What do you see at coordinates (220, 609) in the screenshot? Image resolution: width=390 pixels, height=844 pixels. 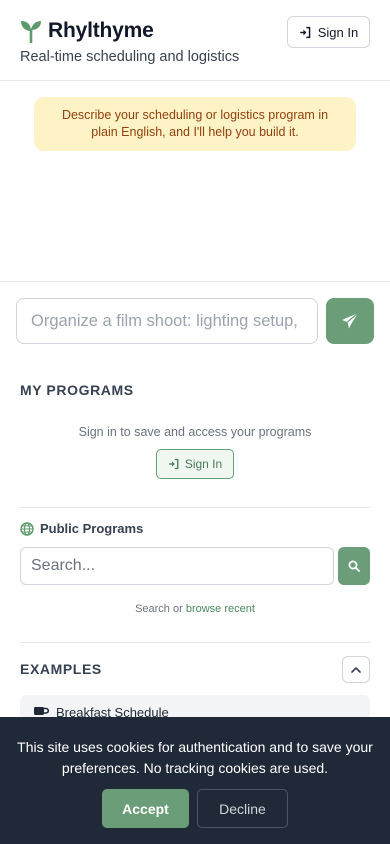 I see `browse-recent-link: browse recent` at bounding box center [220, 609].